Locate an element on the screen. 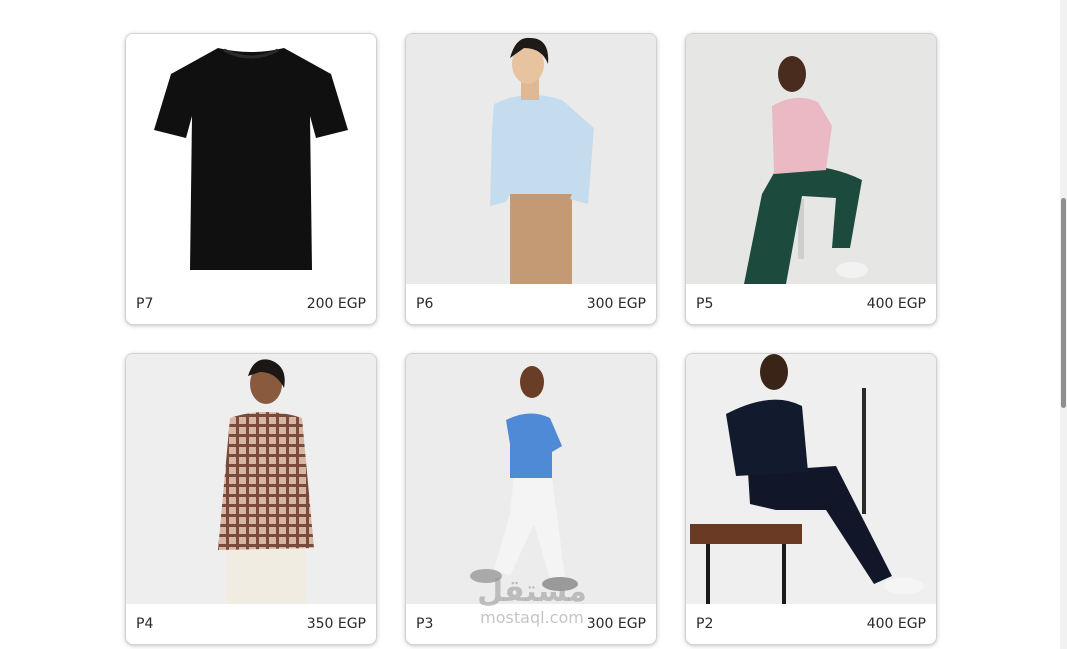  product-name: P2 is located at coordinates (705, 624).